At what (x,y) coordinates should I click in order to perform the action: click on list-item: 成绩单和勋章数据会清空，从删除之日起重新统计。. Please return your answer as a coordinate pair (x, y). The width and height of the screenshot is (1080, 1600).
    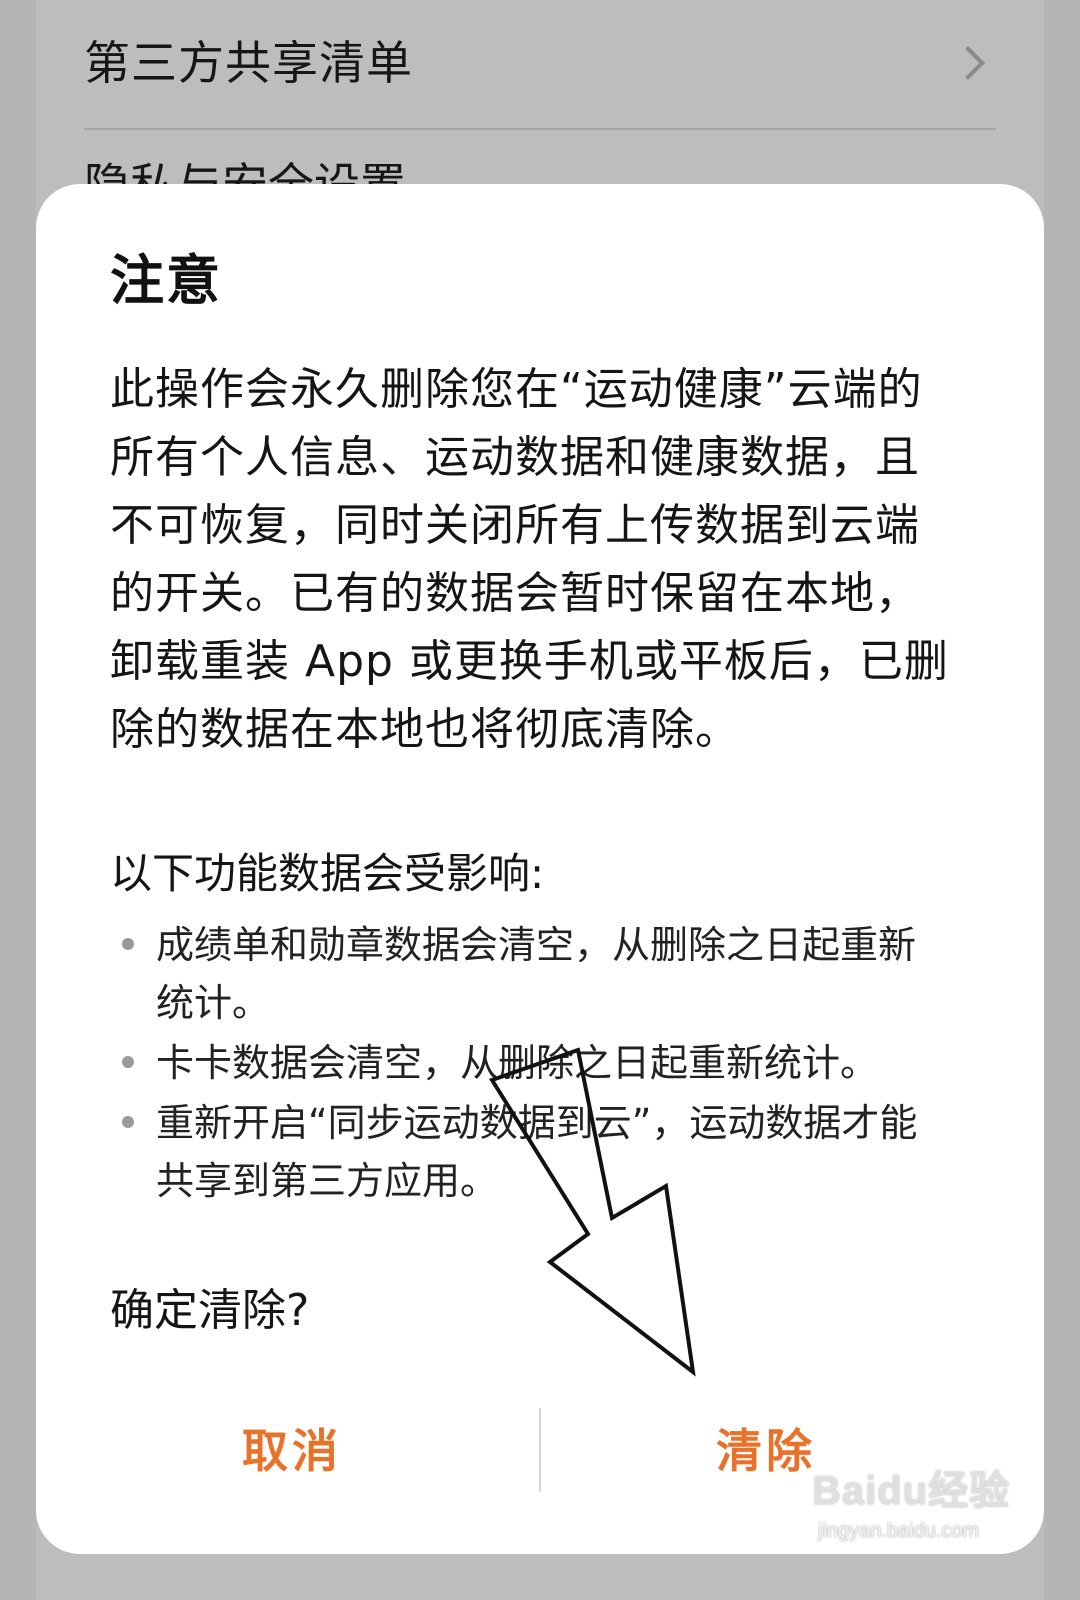
    Looking at the image, I should click on (537, 974).